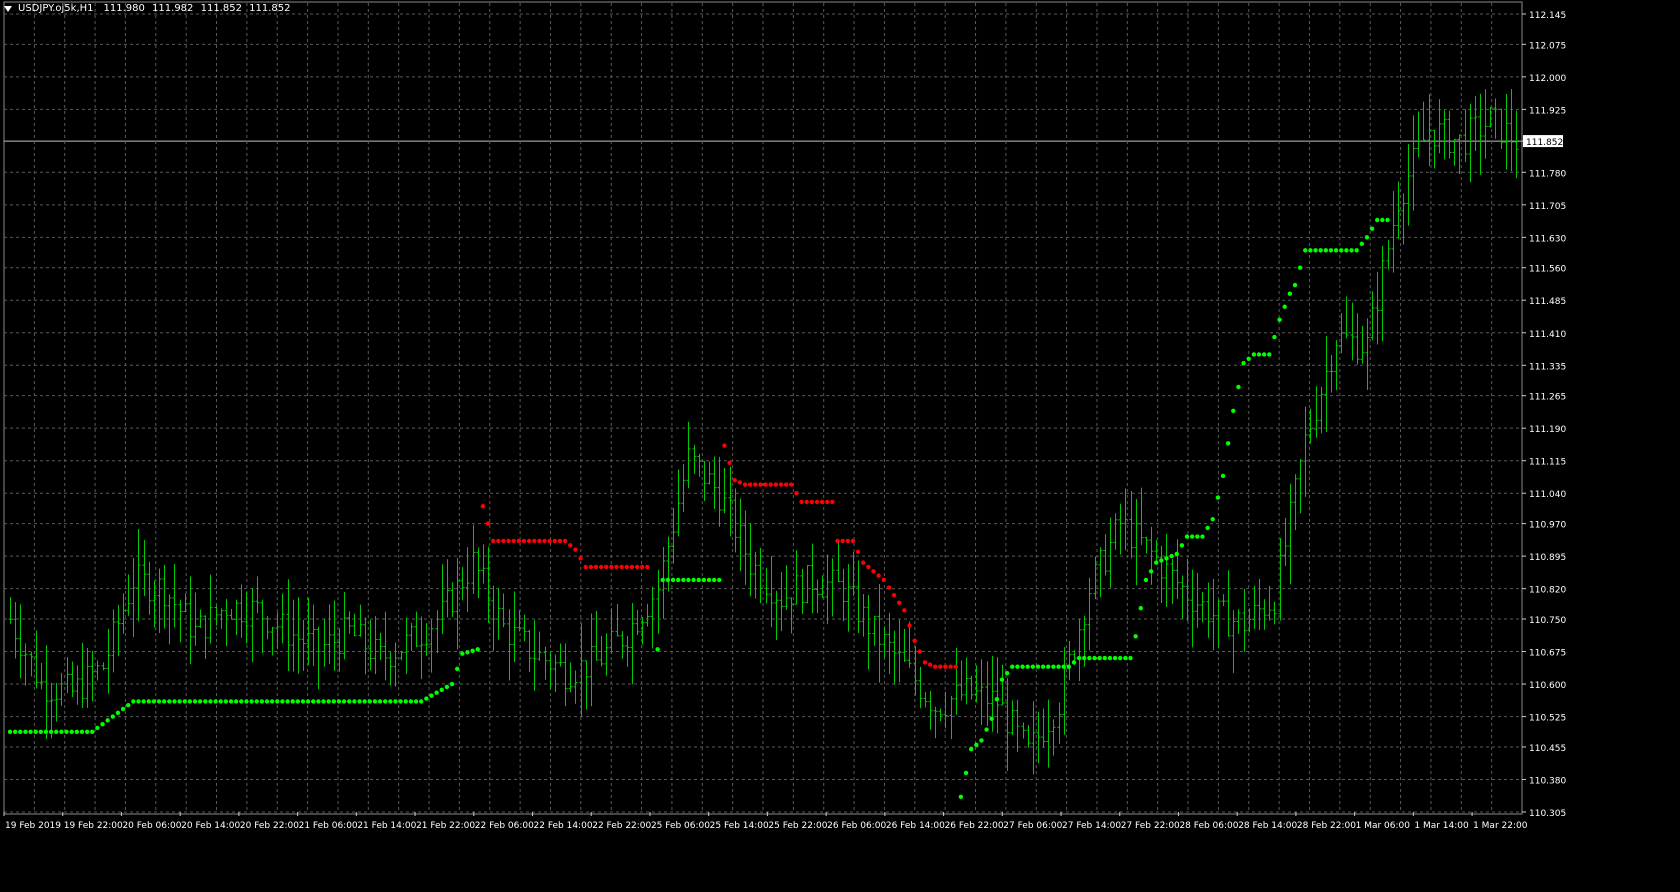  Describe the element at coordinates (739, 826) in the screenshot. I see `time-tick-label: 25 Feb 14:00` at that location.